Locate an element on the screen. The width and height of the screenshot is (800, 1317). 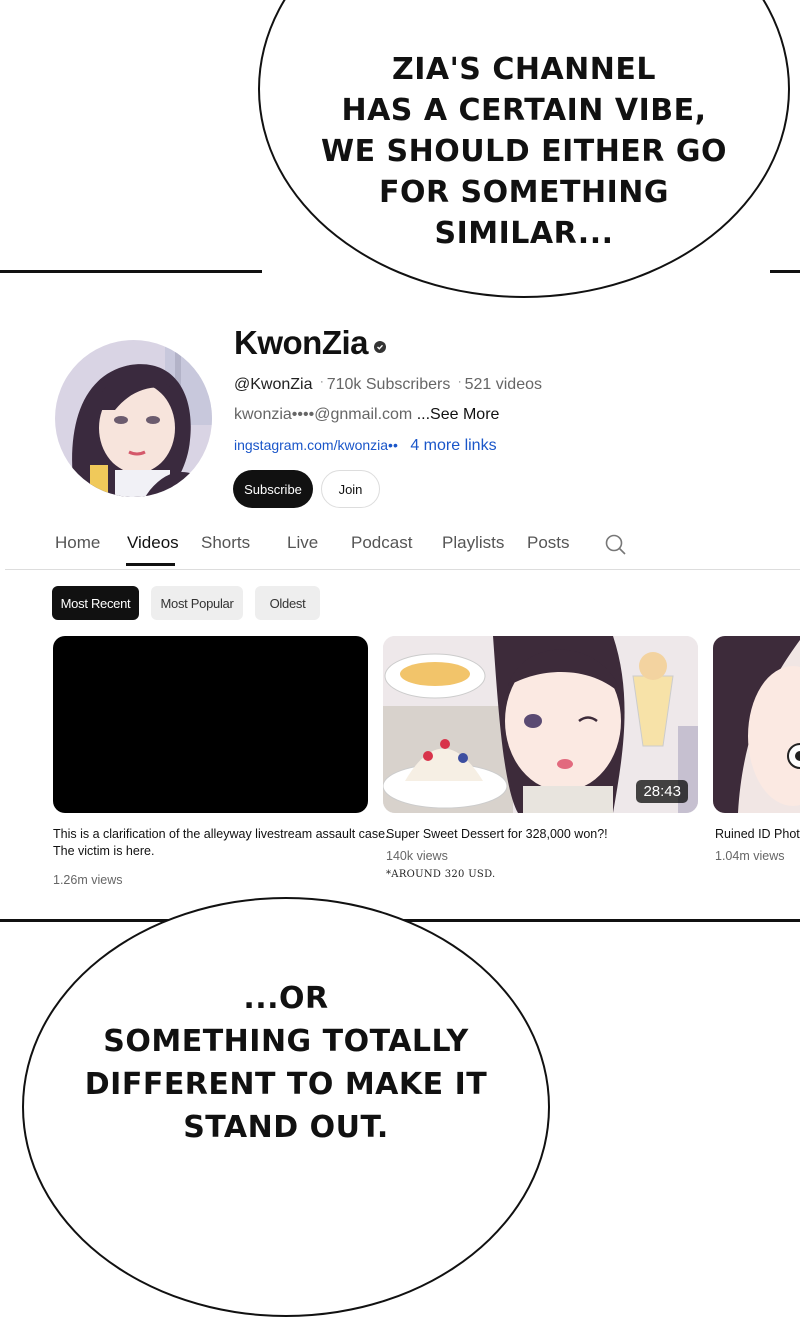
video-title: Ruined ID Photo is located at coordinates (757, 834).